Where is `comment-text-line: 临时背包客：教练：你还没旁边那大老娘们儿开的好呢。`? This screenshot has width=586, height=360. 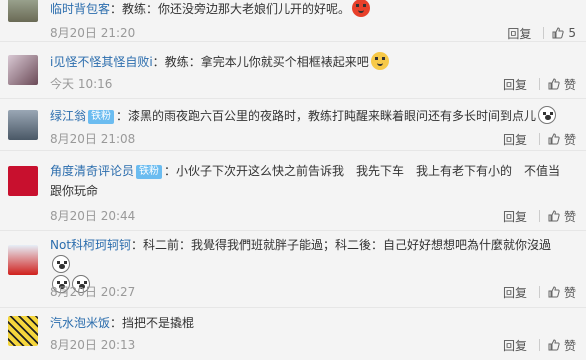 comment-text-line: 临时背包客：教练：你还没旁边那大老娘们儿开的好呢。 is located at coordinates (308, 9).